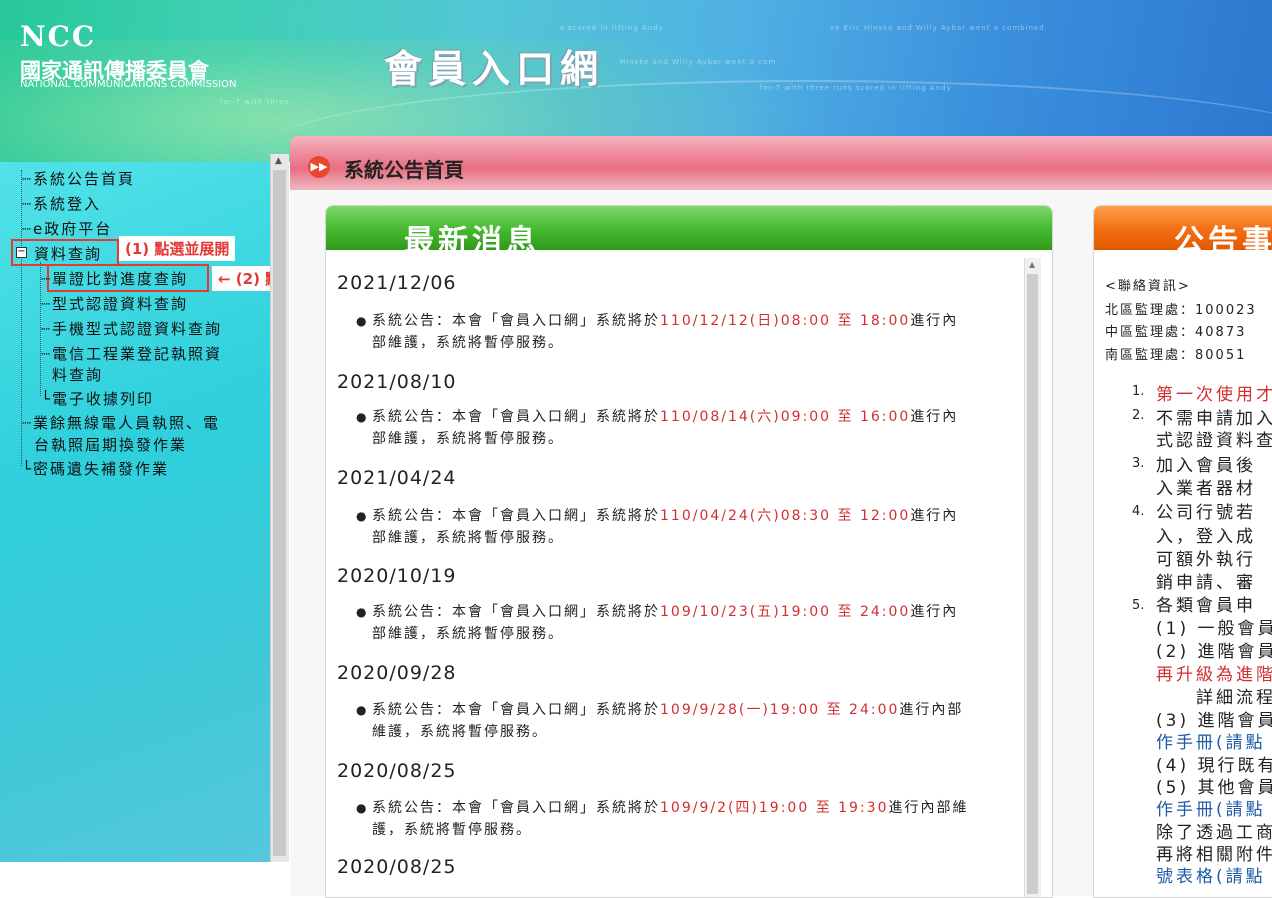 The width and height of the screenshot is (1272, 898). I want to click on nav-item-type-approval-query: ┈型式認證資料查詢, so click(114, 303).